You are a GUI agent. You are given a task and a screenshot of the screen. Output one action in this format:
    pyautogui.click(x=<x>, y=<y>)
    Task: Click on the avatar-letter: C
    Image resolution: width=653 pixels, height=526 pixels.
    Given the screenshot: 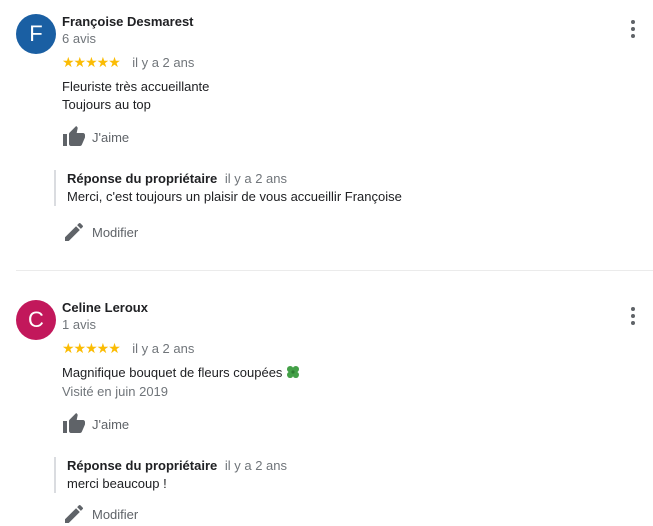 What is the action you would take?
    pyautogui.click(x=36, y=319)
    